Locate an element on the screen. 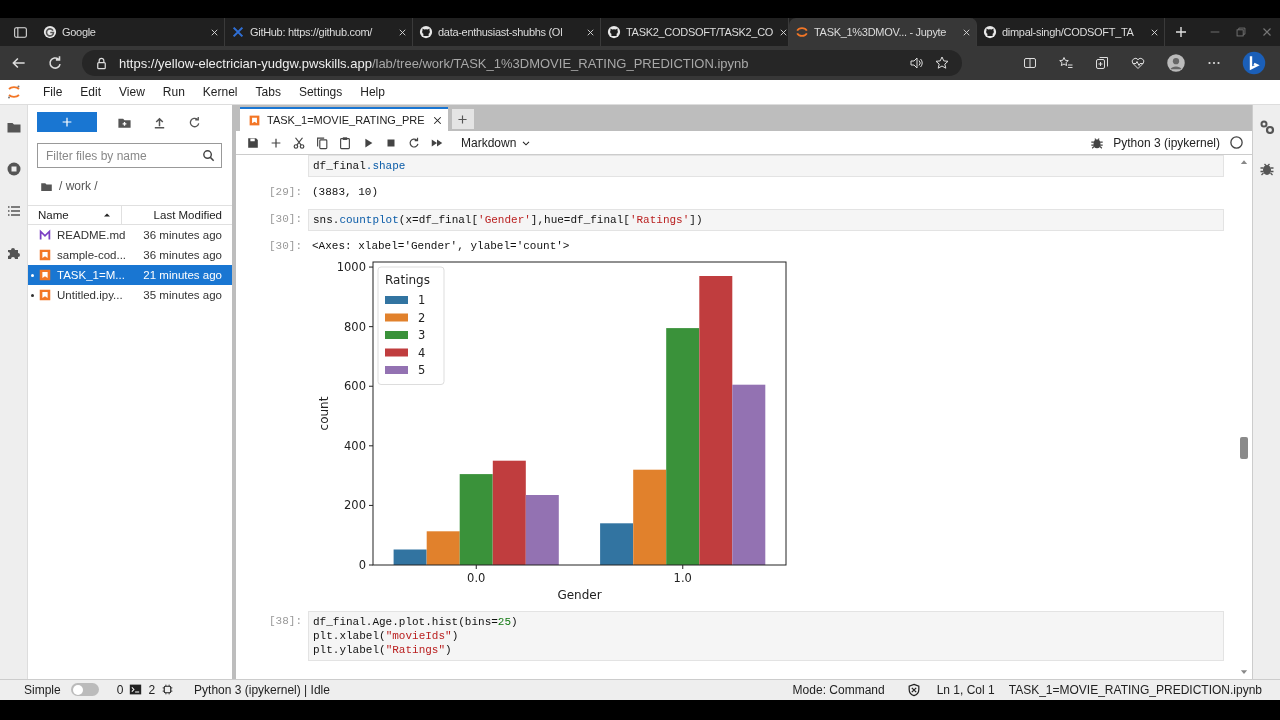 Image resolution: width=1280 pixels, height=720 pixels. kernel-count: 2 is located at coordinates (152, 689).